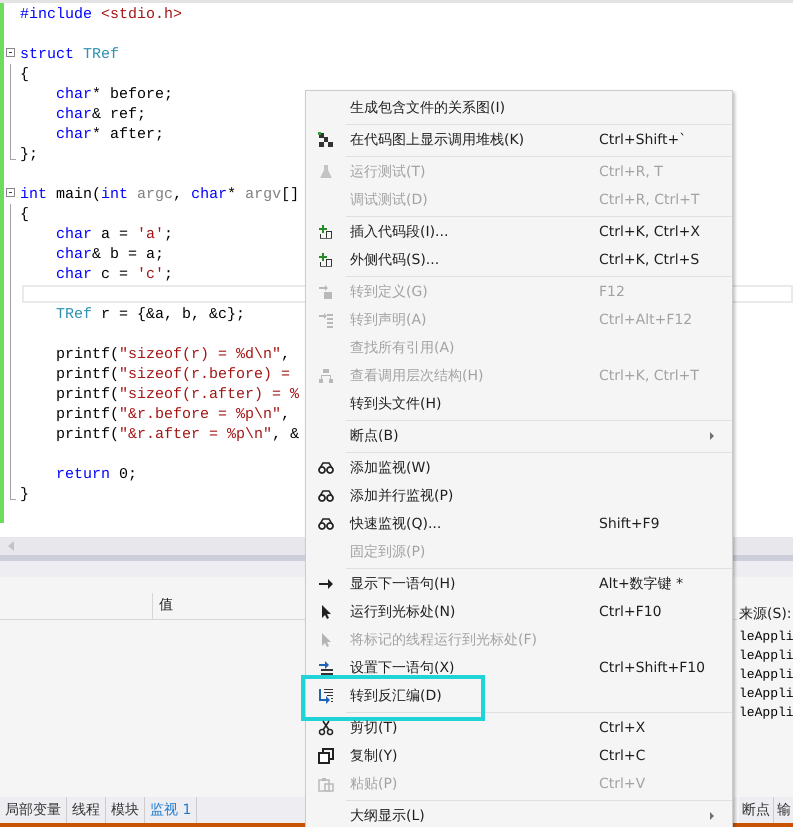 Image resolution: width=793 pixels, height=827 pixels. What do you see at coordinates (96, 474) in the screenshot?
I see `code-line: return 0;` at bounding box center [96, 474].